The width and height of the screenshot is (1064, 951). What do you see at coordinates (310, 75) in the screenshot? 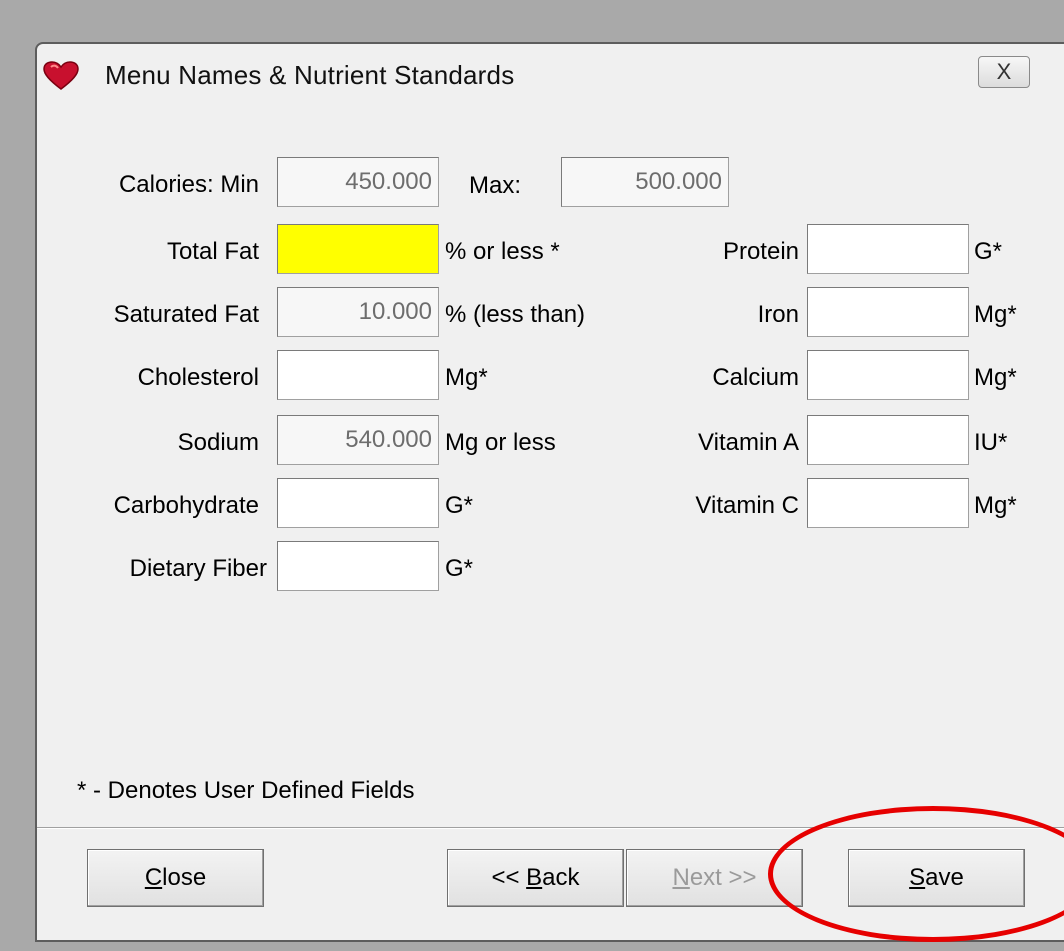
I see `window-title: Menu Names & Nutrient Standards` at bounding box center [310, 75].